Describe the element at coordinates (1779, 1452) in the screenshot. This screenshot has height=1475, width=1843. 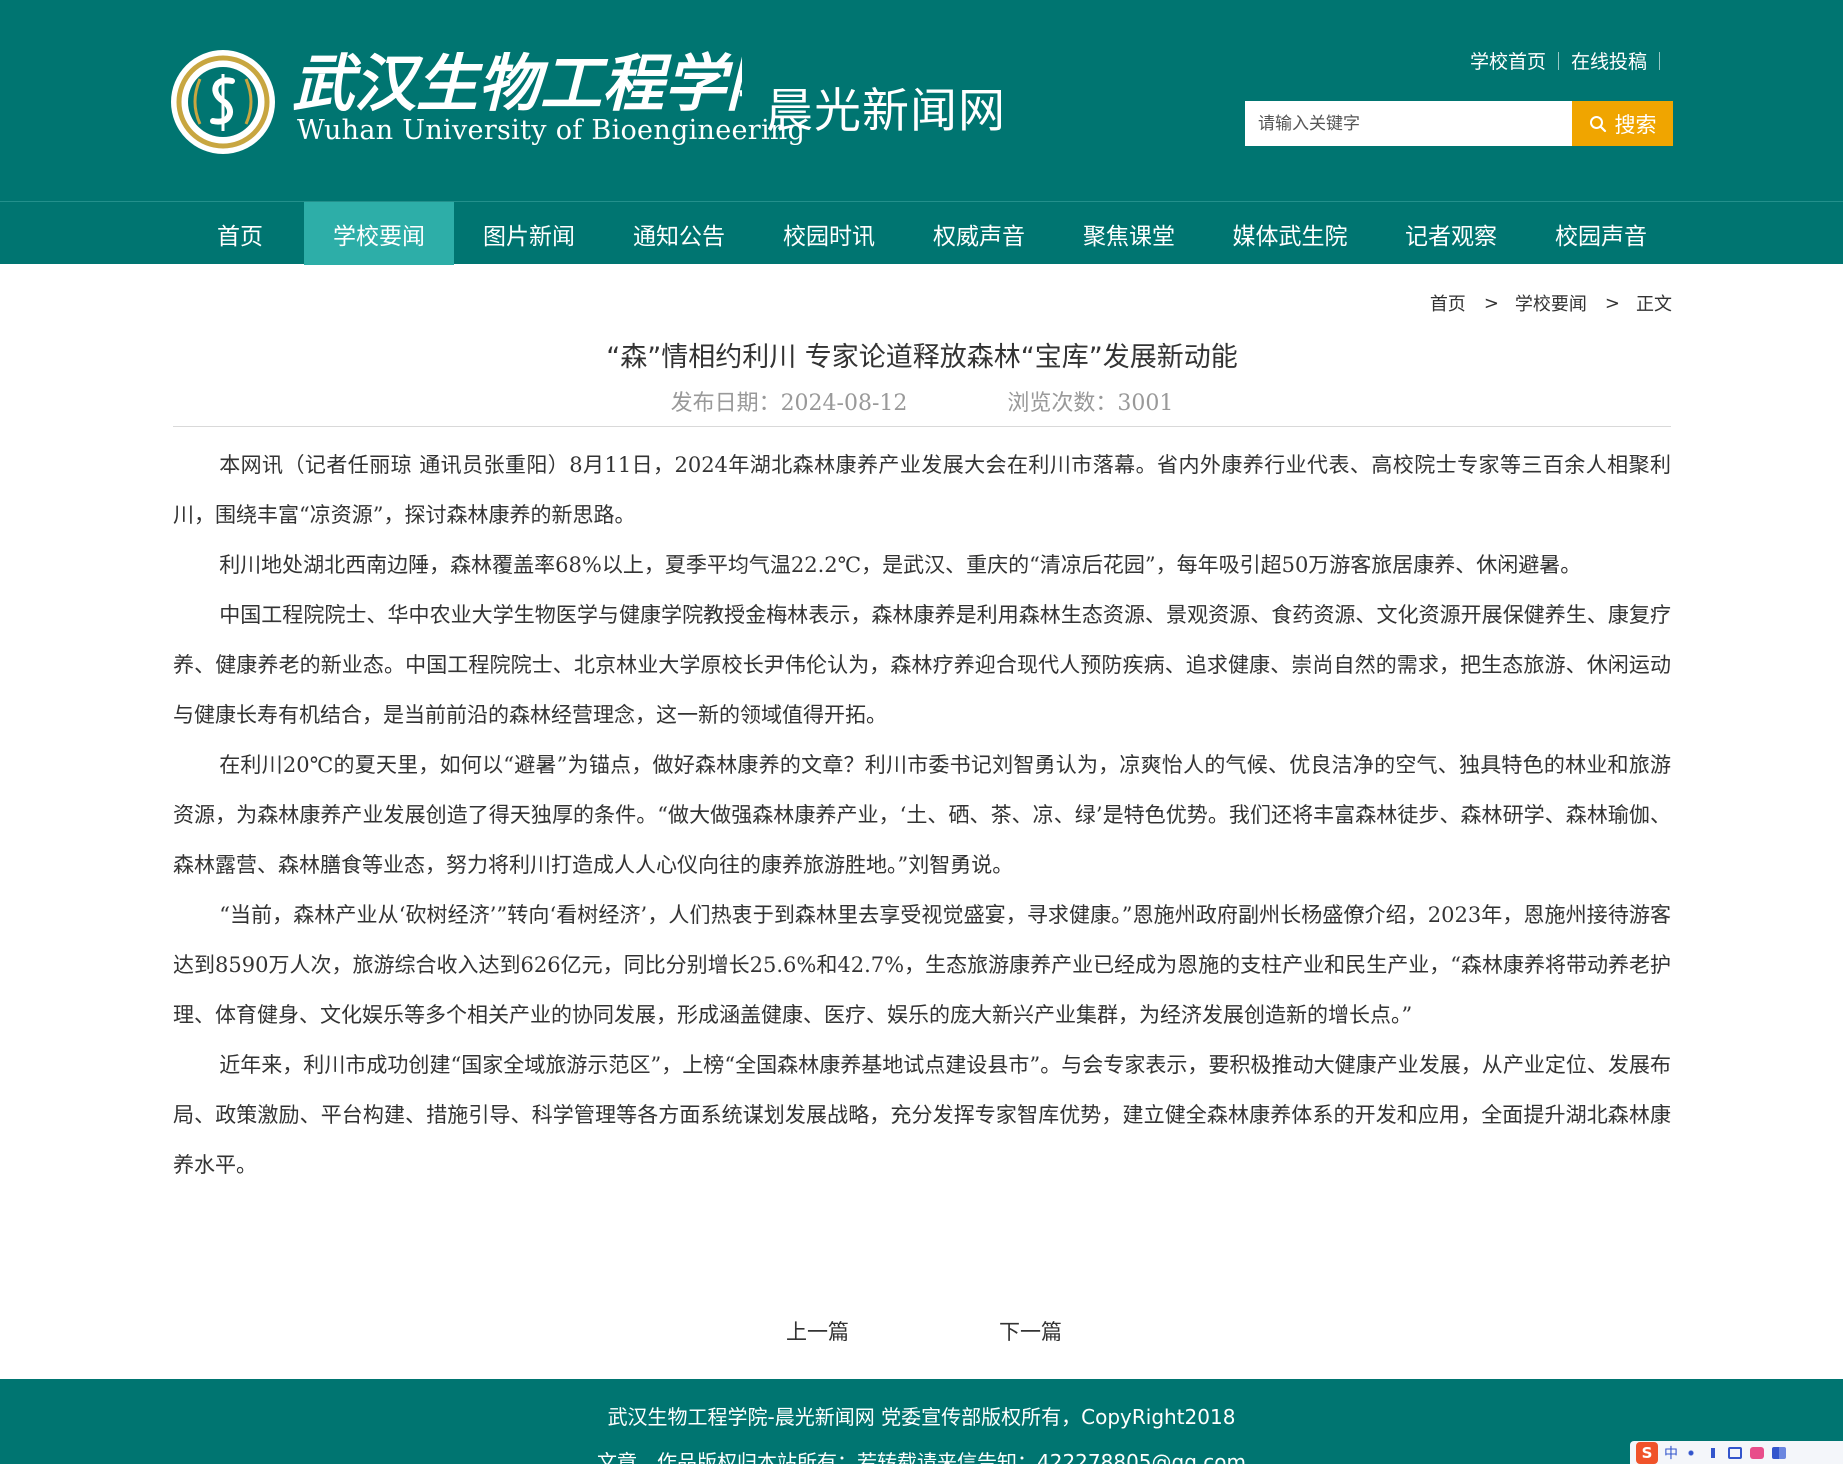
I see `toolbox-icon` at that location.